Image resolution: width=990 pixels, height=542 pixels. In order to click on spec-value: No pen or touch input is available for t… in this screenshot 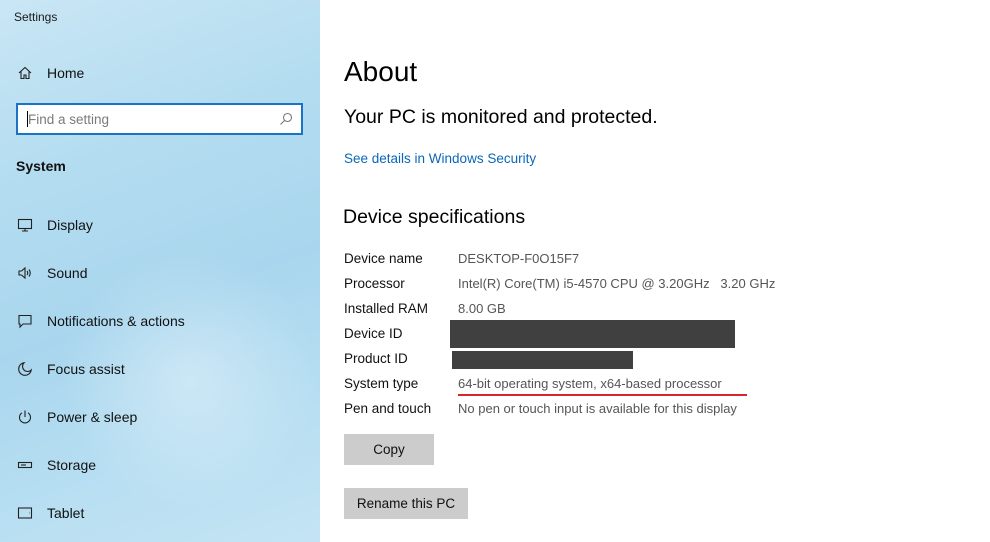, I will do `click(597, 408)`.